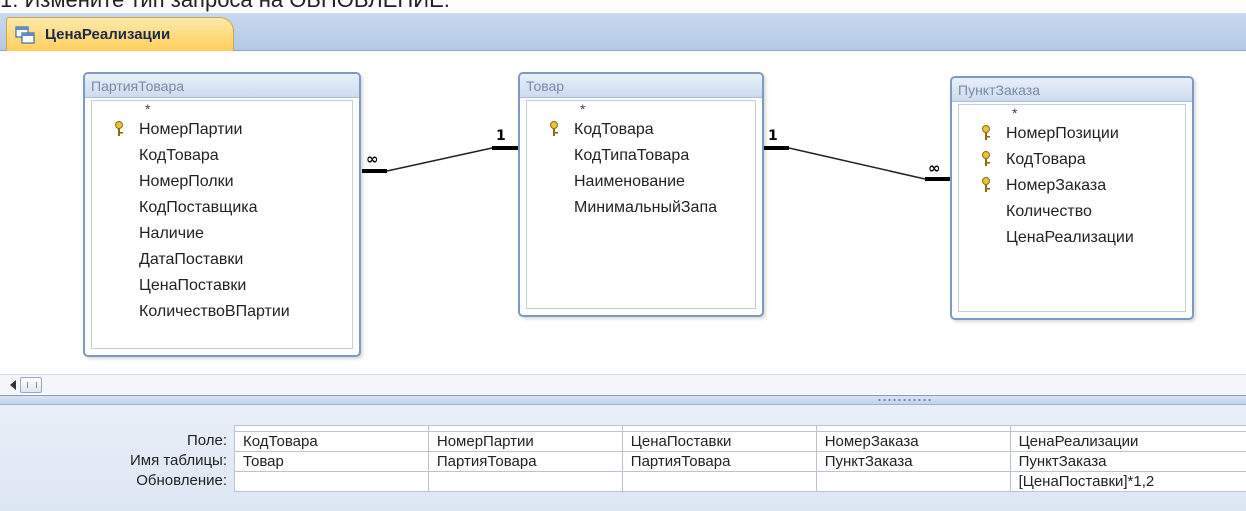  Describe the element at coordinates (225, 6) in the screenshot. I see `instruction-heading: 1. Измените тип запроса на ОБНОВЛЕНИЕ.` at that location.